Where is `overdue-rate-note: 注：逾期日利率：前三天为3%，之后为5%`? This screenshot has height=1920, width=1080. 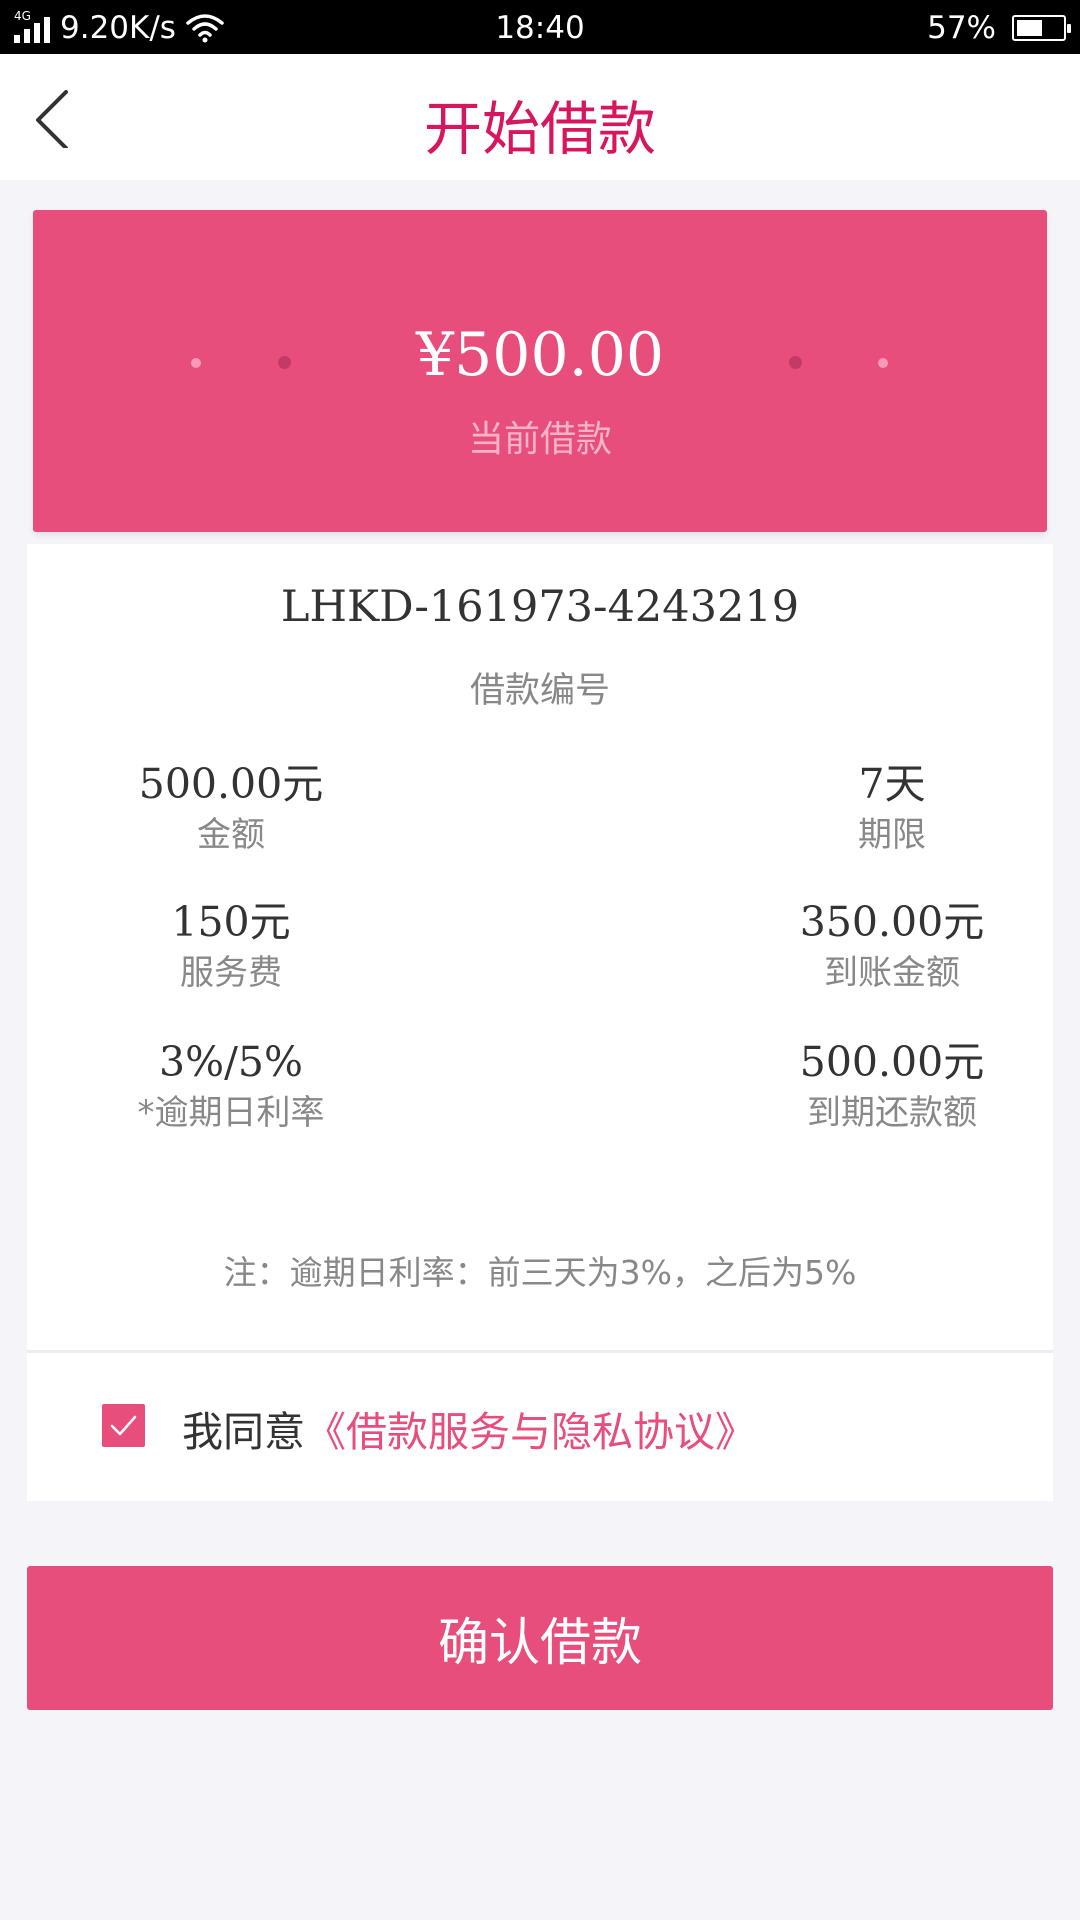
overdue-rate-note: 注：逾期日利率：前三天为3%，之后为5% is located at coordinates (540, 1272).